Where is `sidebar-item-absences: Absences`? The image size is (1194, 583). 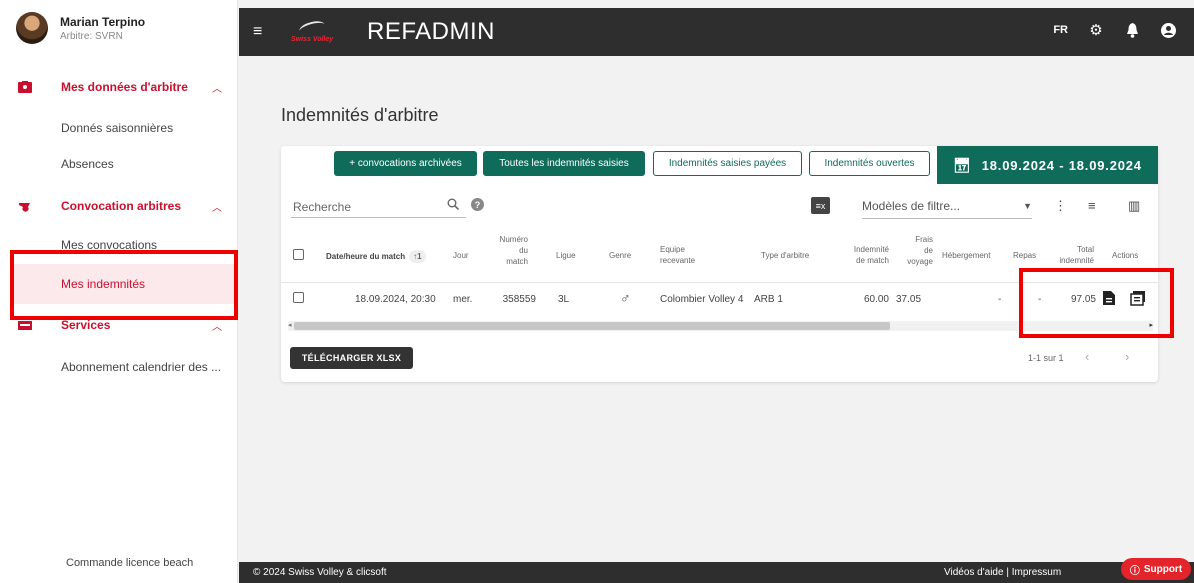
sidebar-item-absences: Absences is located at coordinates (87, 164).